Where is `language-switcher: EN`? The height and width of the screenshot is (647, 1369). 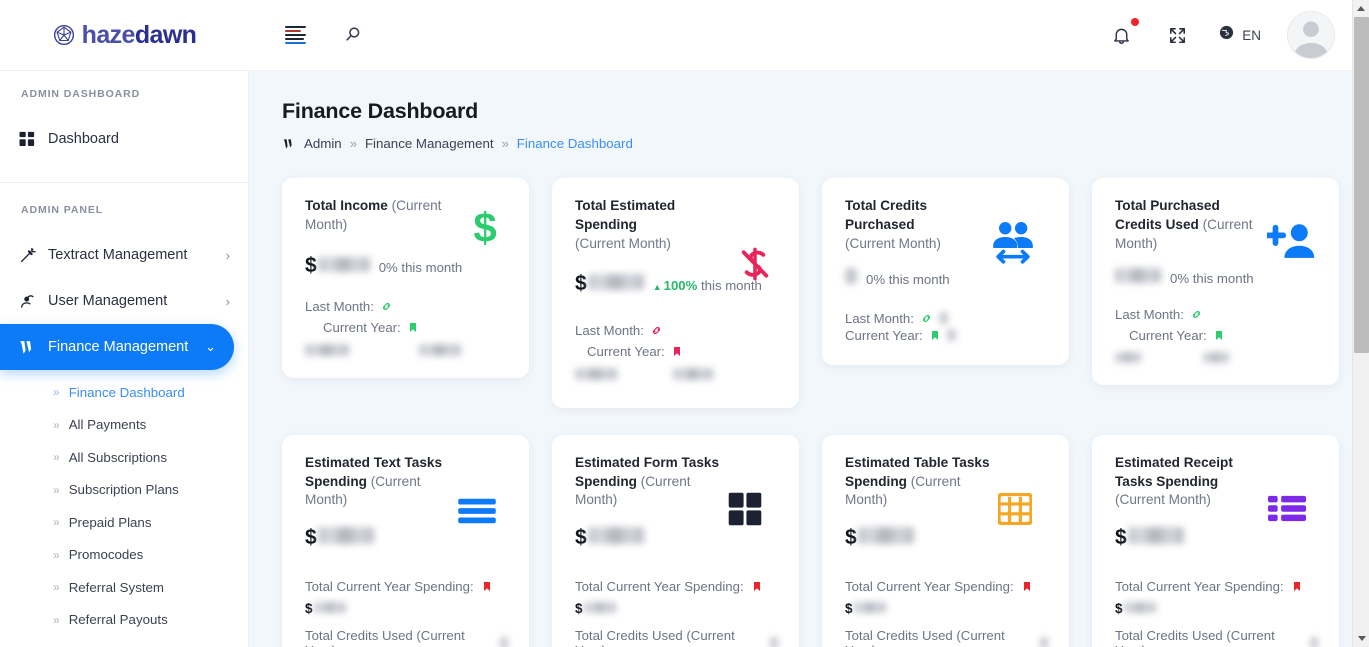
language-switcher: EN is located at coordinates (1239, 35).